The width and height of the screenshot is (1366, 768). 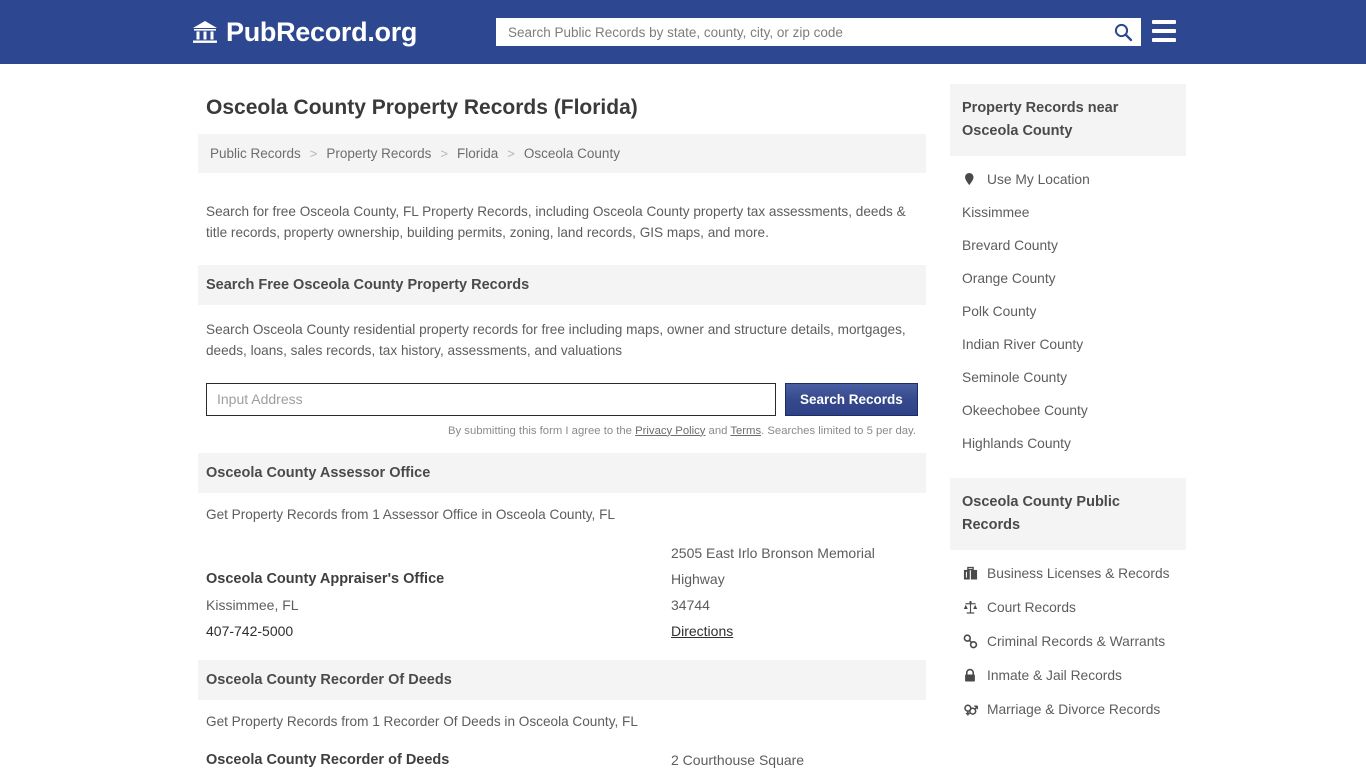 I want to click on sidebar-item-label: Inmate & Jail Records, so click(x=1054, y=675).